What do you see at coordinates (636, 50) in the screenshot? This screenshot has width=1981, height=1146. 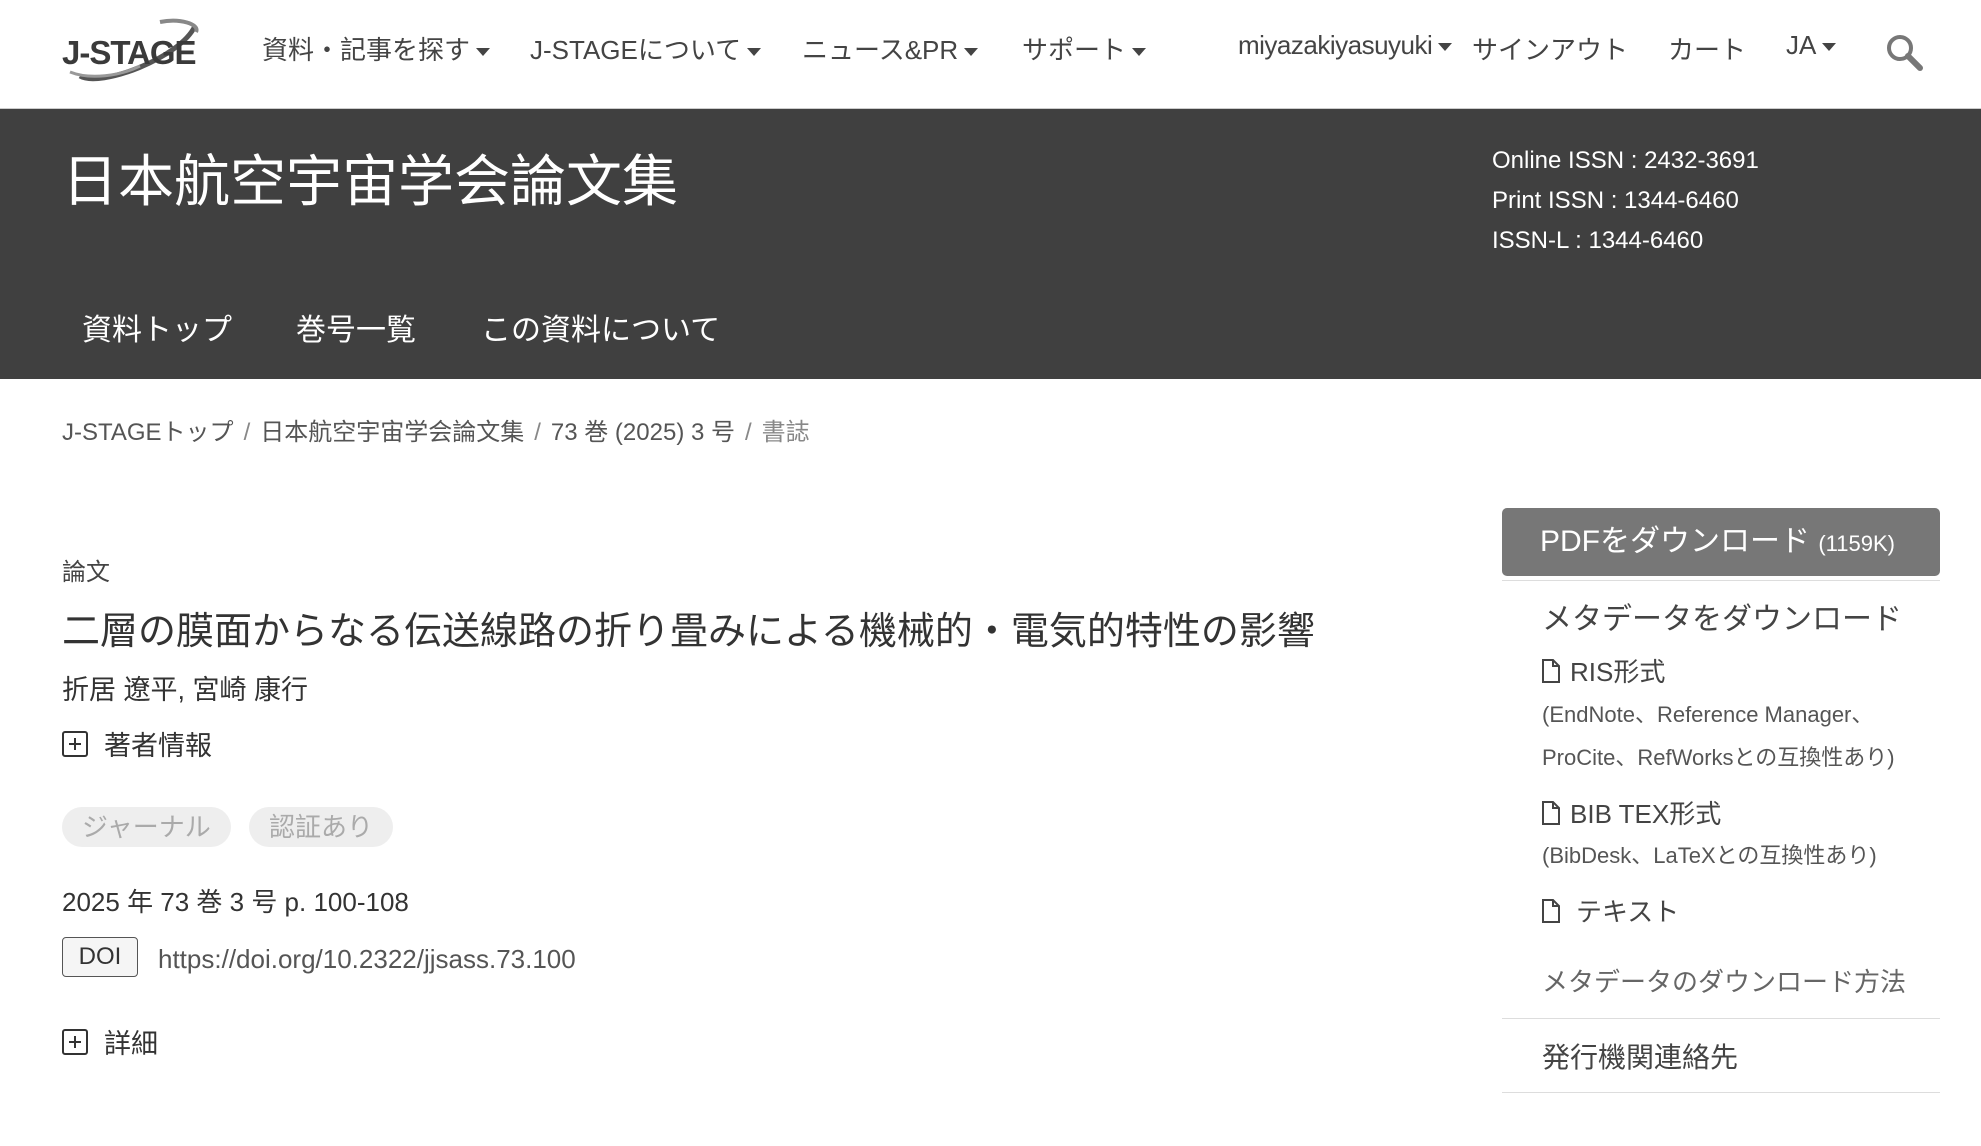 I see `nav-about-label: J-STAGEについて` at bounding box center [636, 50].